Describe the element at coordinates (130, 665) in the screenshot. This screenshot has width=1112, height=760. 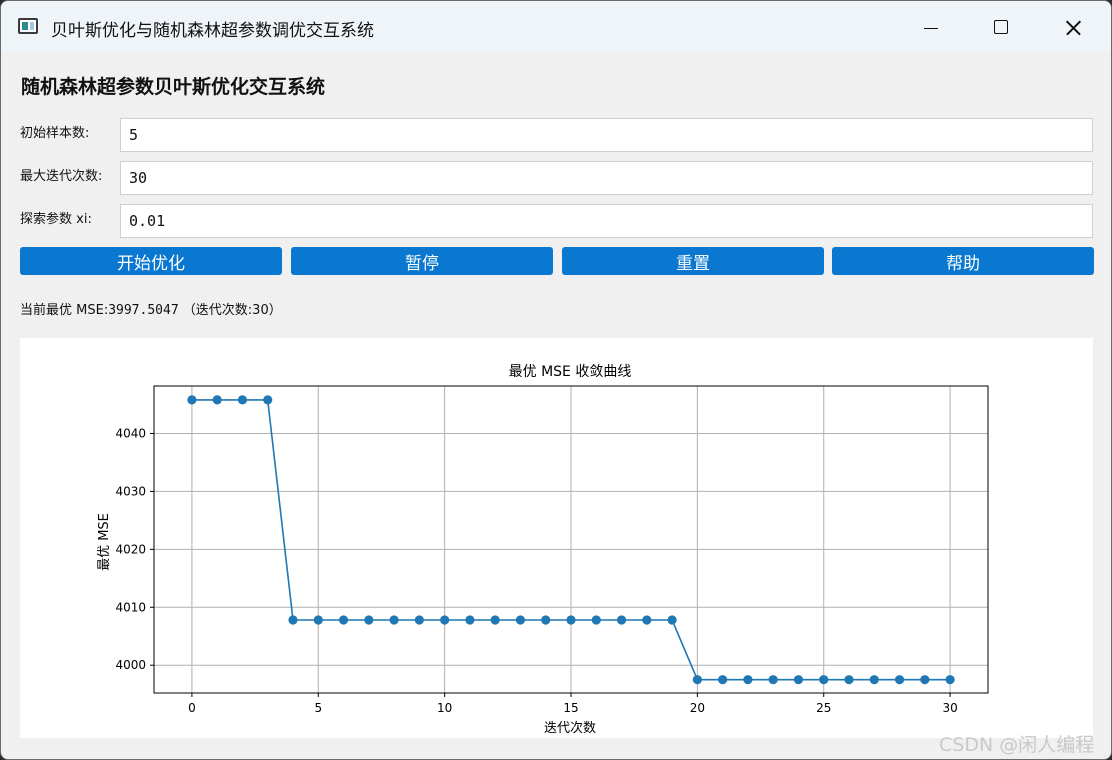
I see `y-tick-label: 4000` at that location.